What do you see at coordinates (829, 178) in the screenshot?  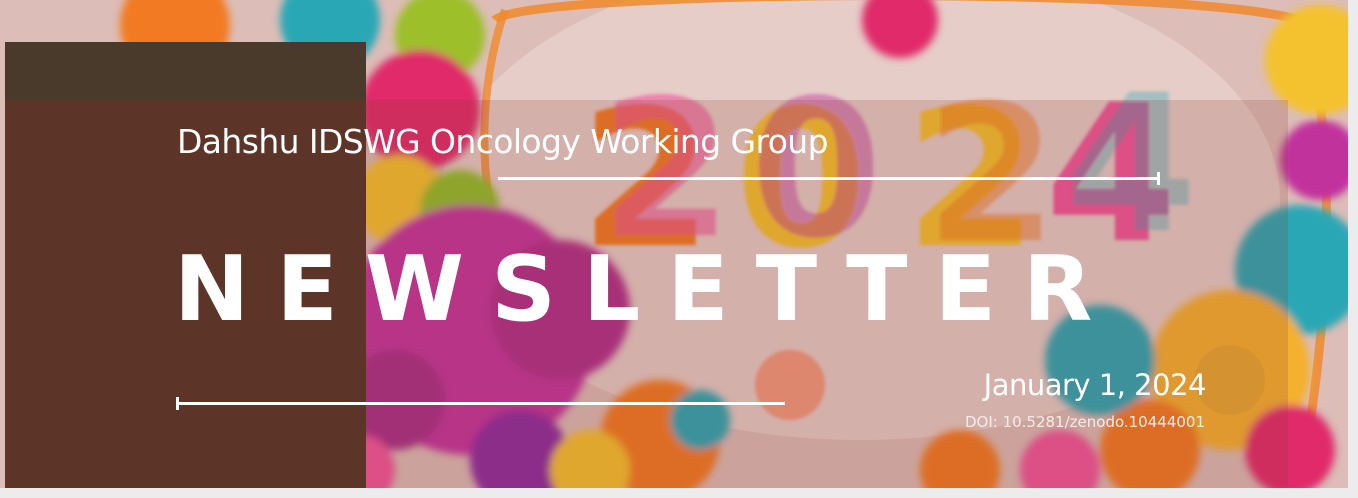 I see `top-divider-rule` at bounding box center [829, 178].